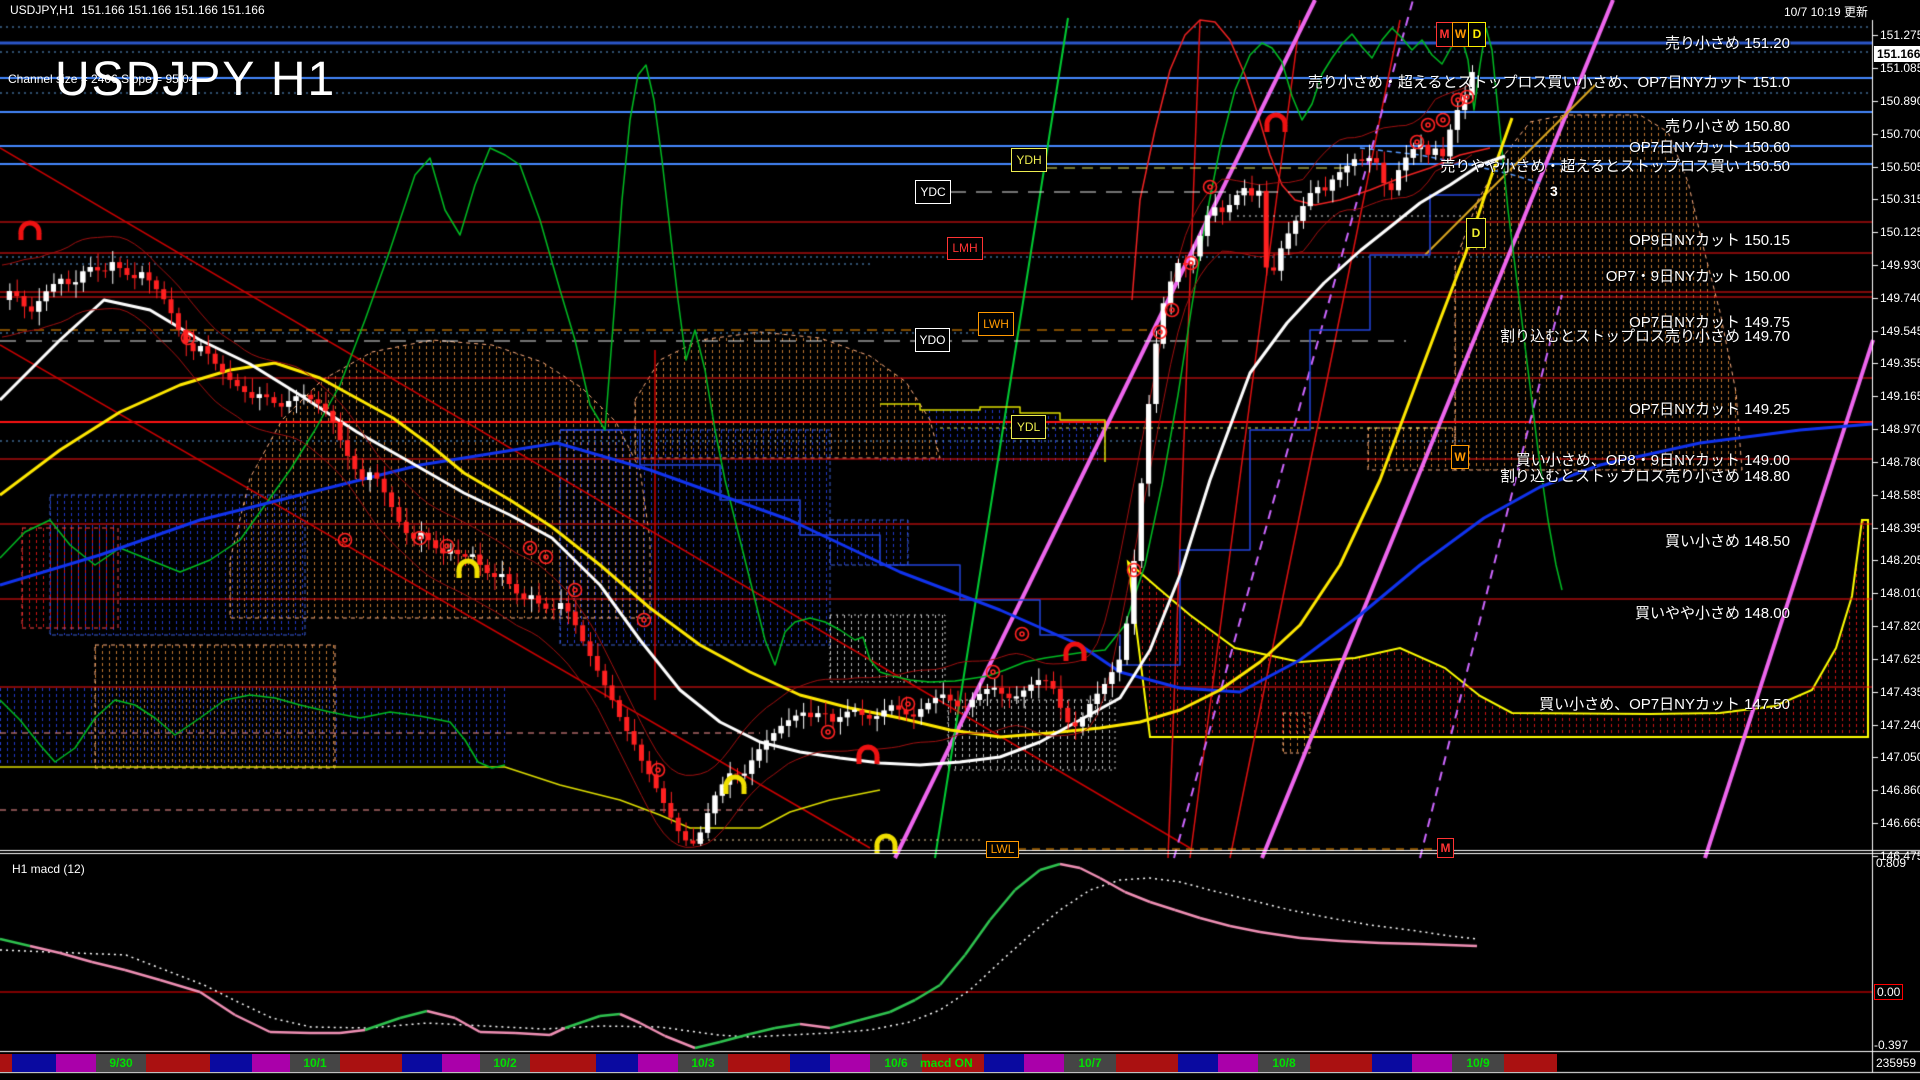 This screenshot has width=1920, height=1080. What do you see at coordinates (48, 869) in the screenshot?
I see `macd-panel-label: H1 macd (12)` at bounding box center [48, 869].